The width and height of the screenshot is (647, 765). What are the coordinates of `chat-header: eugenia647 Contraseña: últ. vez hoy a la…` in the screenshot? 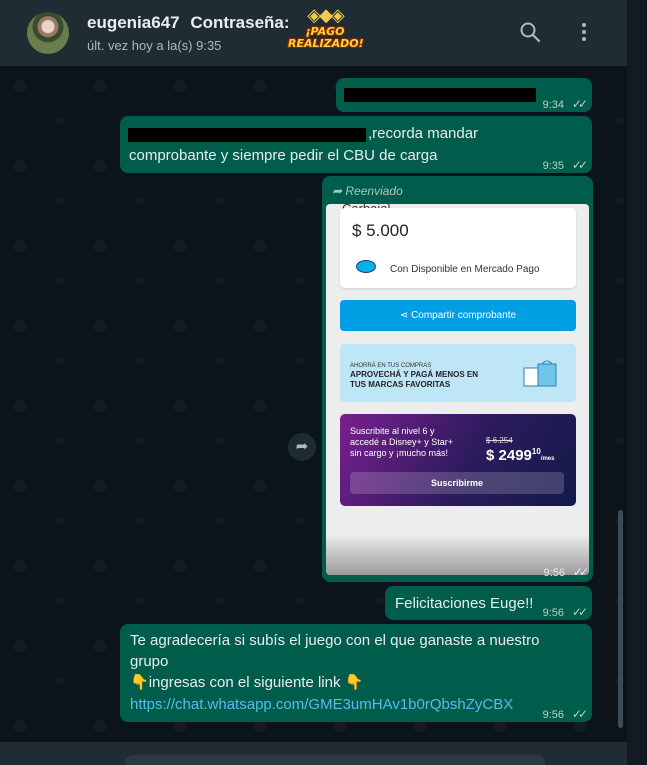 It's located at (313, 33).